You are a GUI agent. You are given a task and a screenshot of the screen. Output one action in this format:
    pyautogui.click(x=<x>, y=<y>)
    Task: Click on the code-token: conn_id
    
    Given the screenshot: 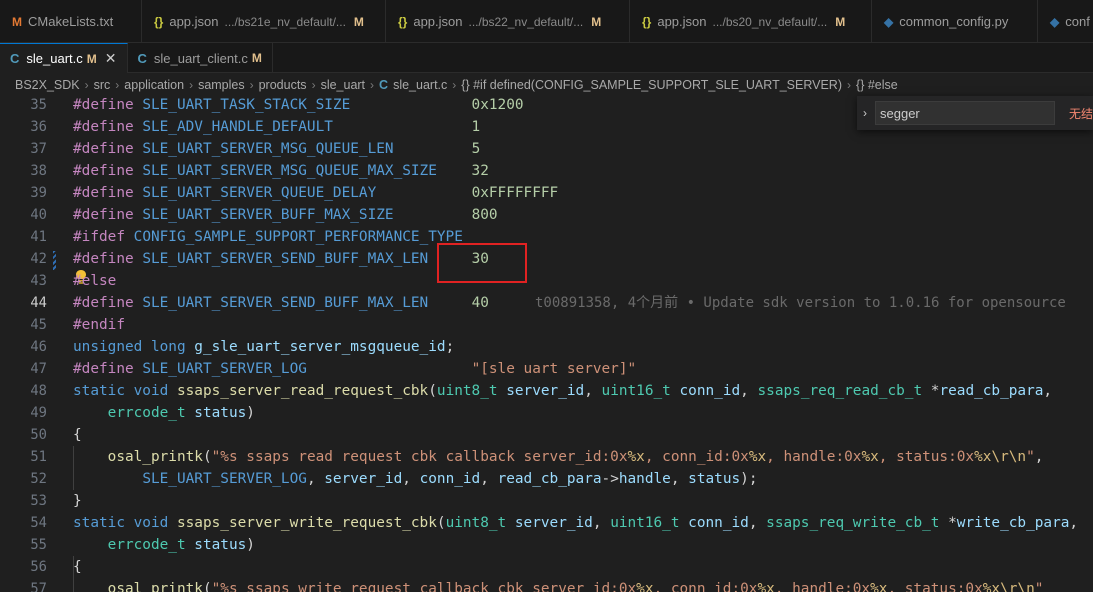 What is the action you would take?
    pyautogui.click(x=450, y=479)
    